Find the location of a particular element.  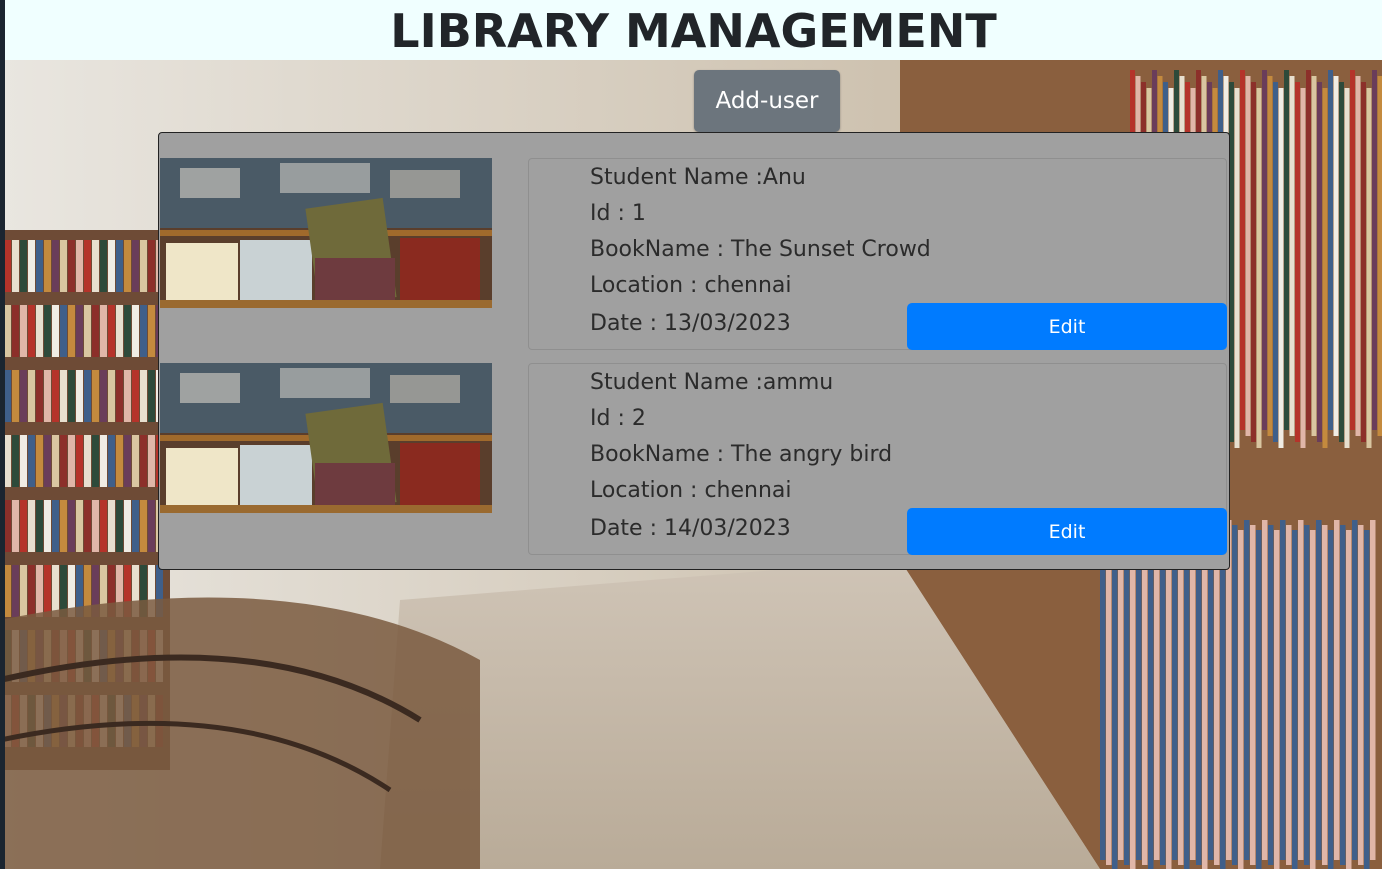

date: Date : 13/03/2023 is located at coordinates (690, 323).